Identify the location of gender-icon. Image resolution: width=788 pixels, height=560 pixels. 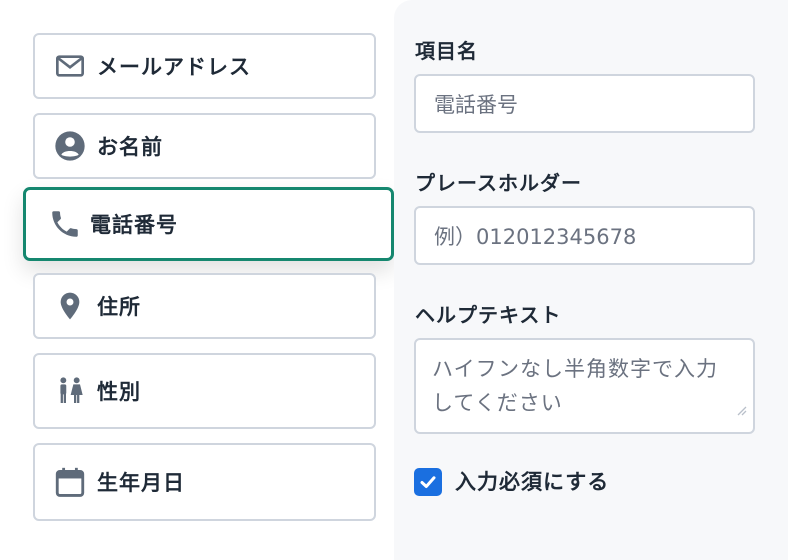
(70, 391).